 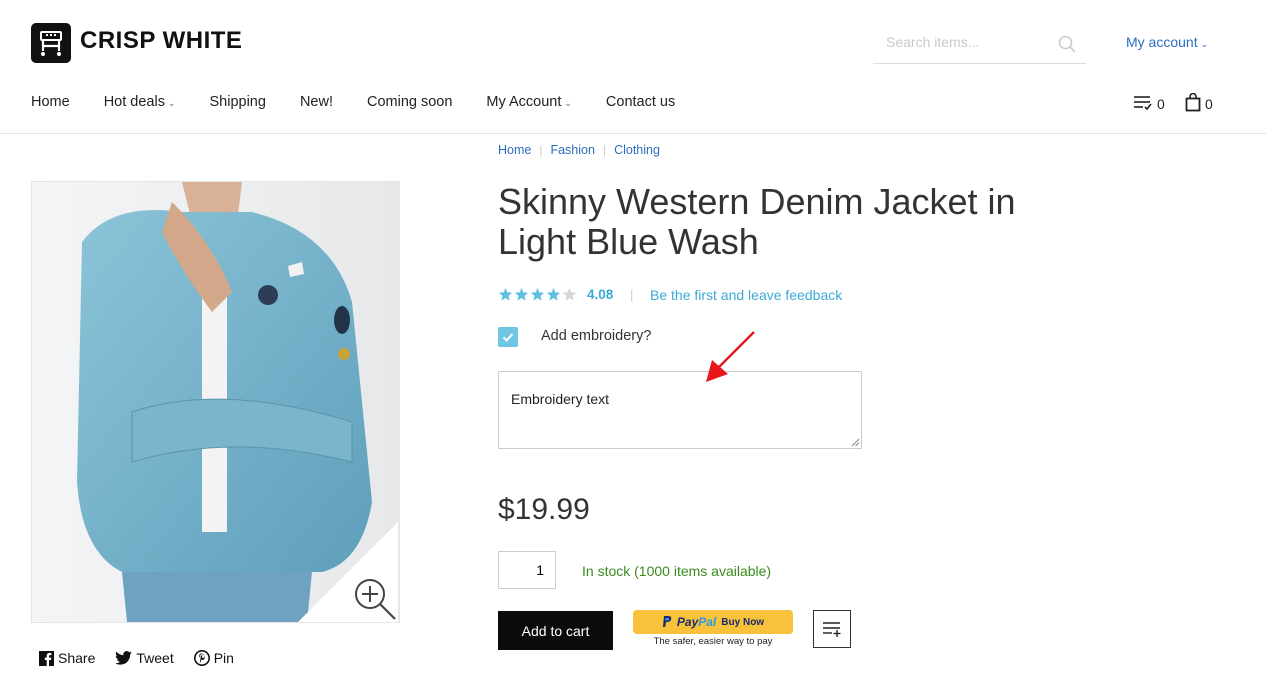 What do you see at coordinates (1143, 103) in the screenshot?
I see `compare-list-icon` at bounding box center [1143, 103].